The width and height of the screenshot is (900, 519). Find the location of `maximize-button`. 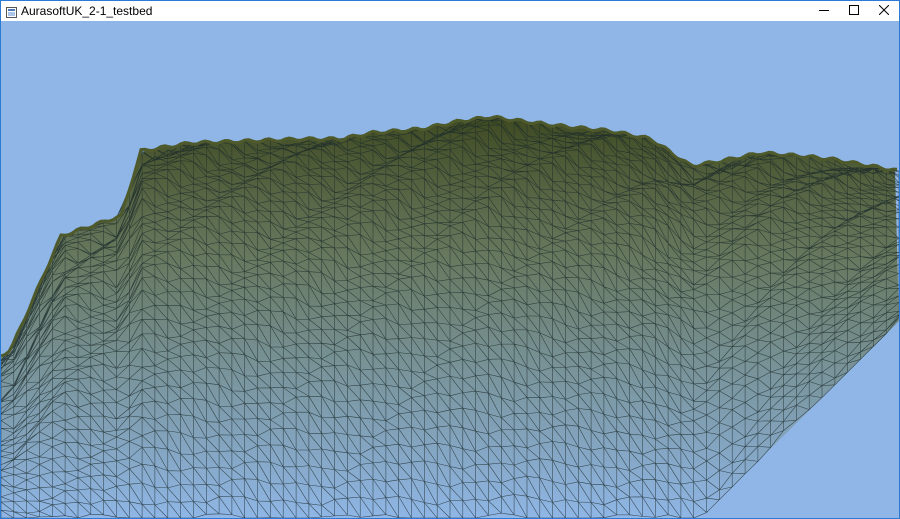

maximize-button is located at coordinates (854, 11).